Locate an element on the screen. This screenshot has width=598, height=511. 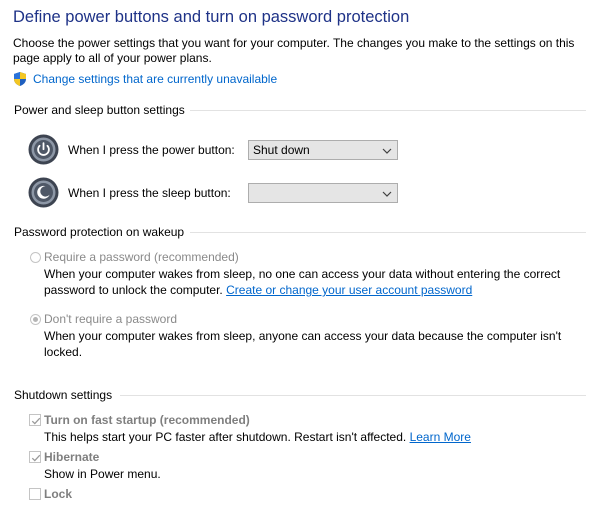
shutdown-section-heading: Shutdown settings is located at coordinates (63, 395).